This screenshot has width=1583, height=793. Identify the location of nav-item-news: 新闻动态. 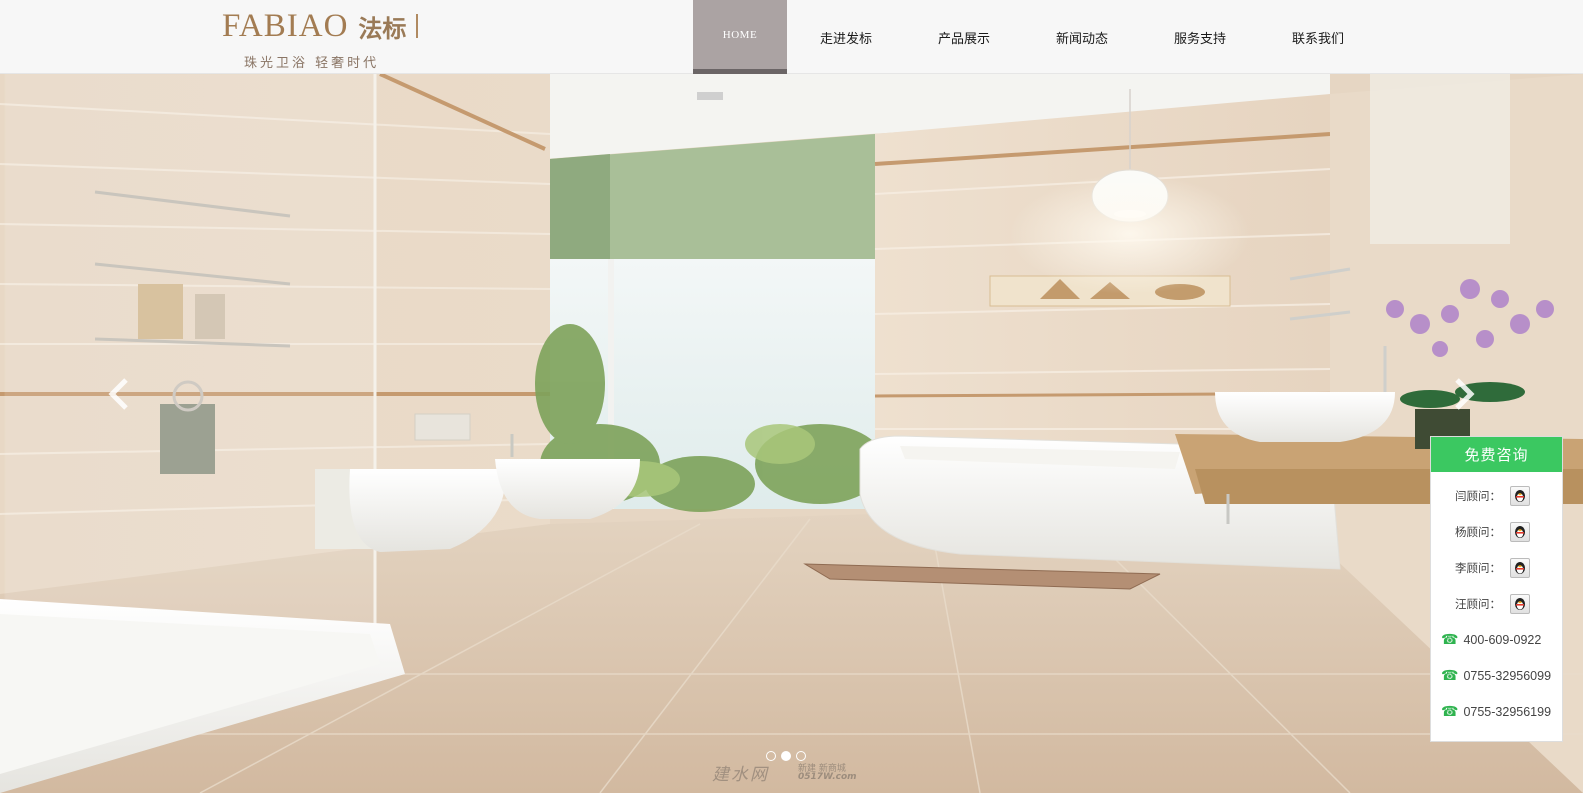
(1082, 37).